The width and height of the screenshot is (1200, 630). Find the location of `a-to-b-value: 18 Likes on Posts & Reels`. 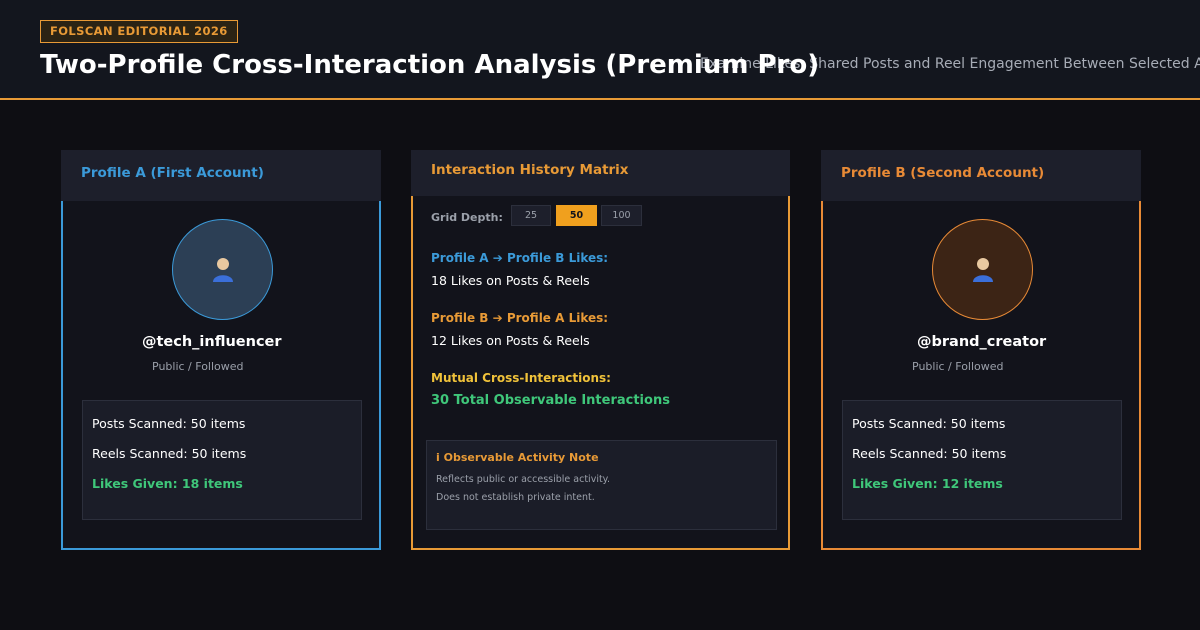

a-to-b-value: 18 Likes on Posts & Reels is located at coordinates (510, 280).